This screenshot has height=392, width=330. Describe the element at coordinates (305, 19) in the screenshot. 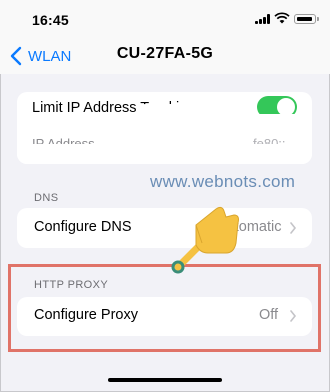

I see `battery-icon` at that location.